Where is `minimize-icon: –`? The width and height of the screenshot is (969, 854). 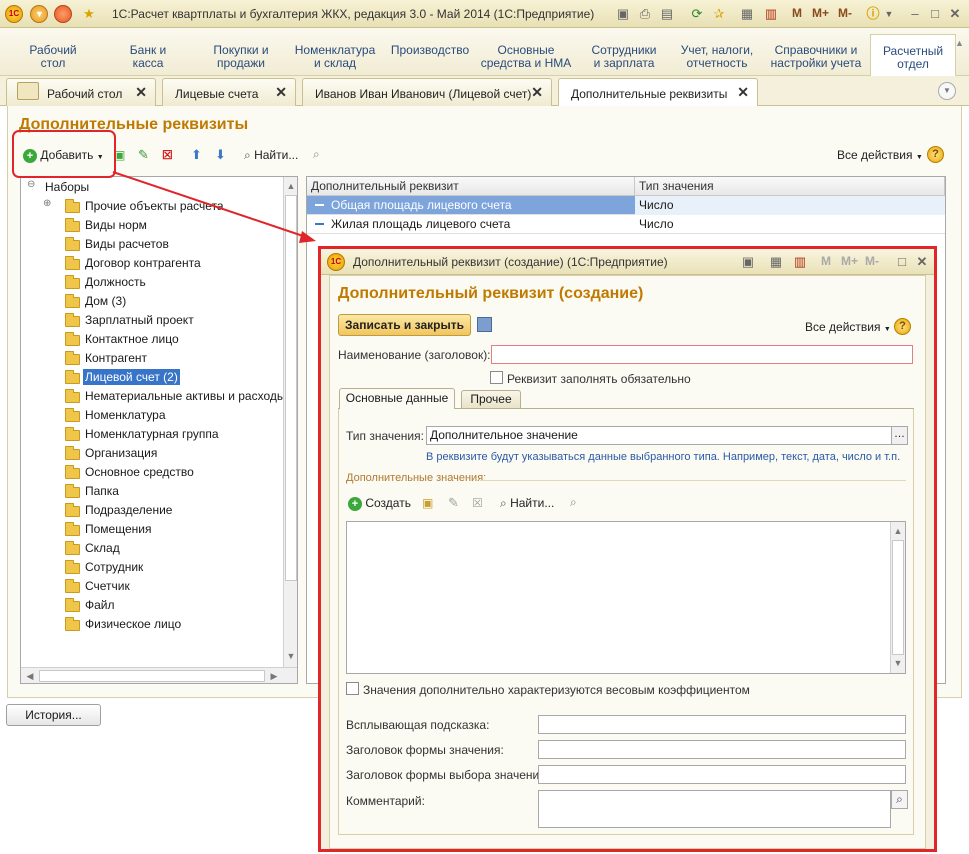 minimize-icon: – is located at coordinates (915, 14).